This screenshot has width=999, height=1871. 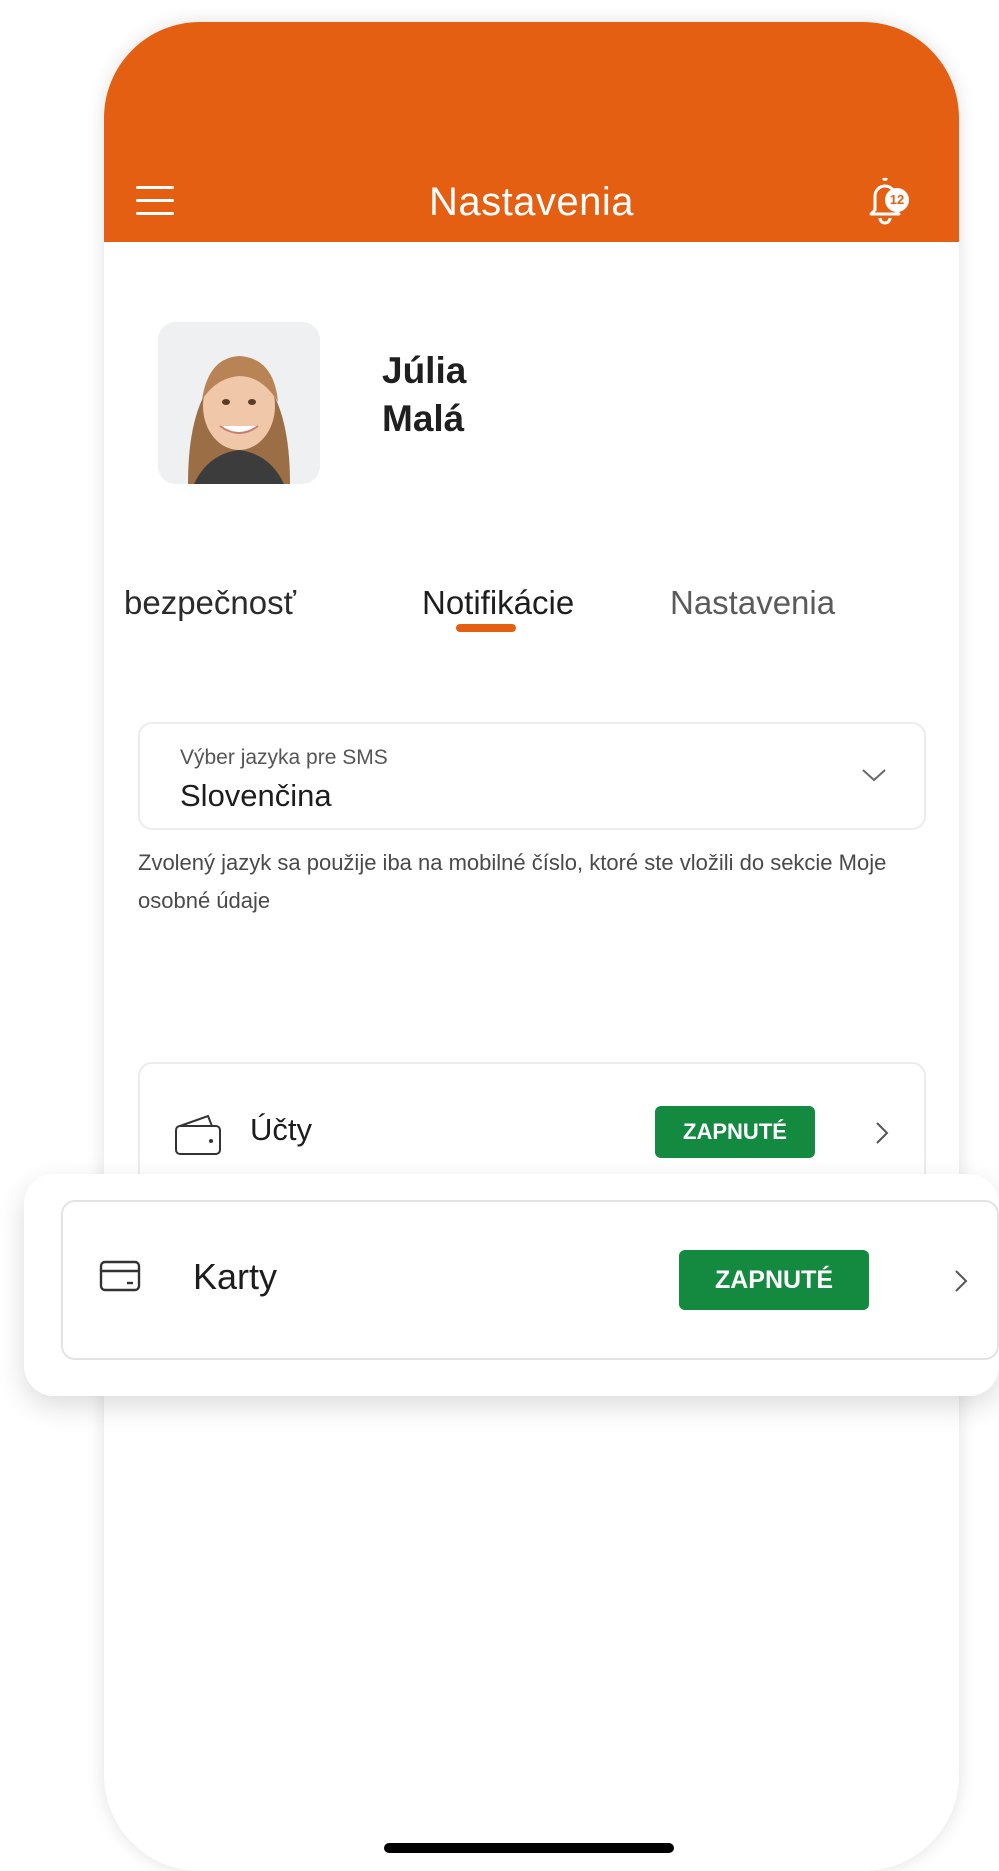 I want to click on user-first-name: Júlia, so click(x=424, y=370).